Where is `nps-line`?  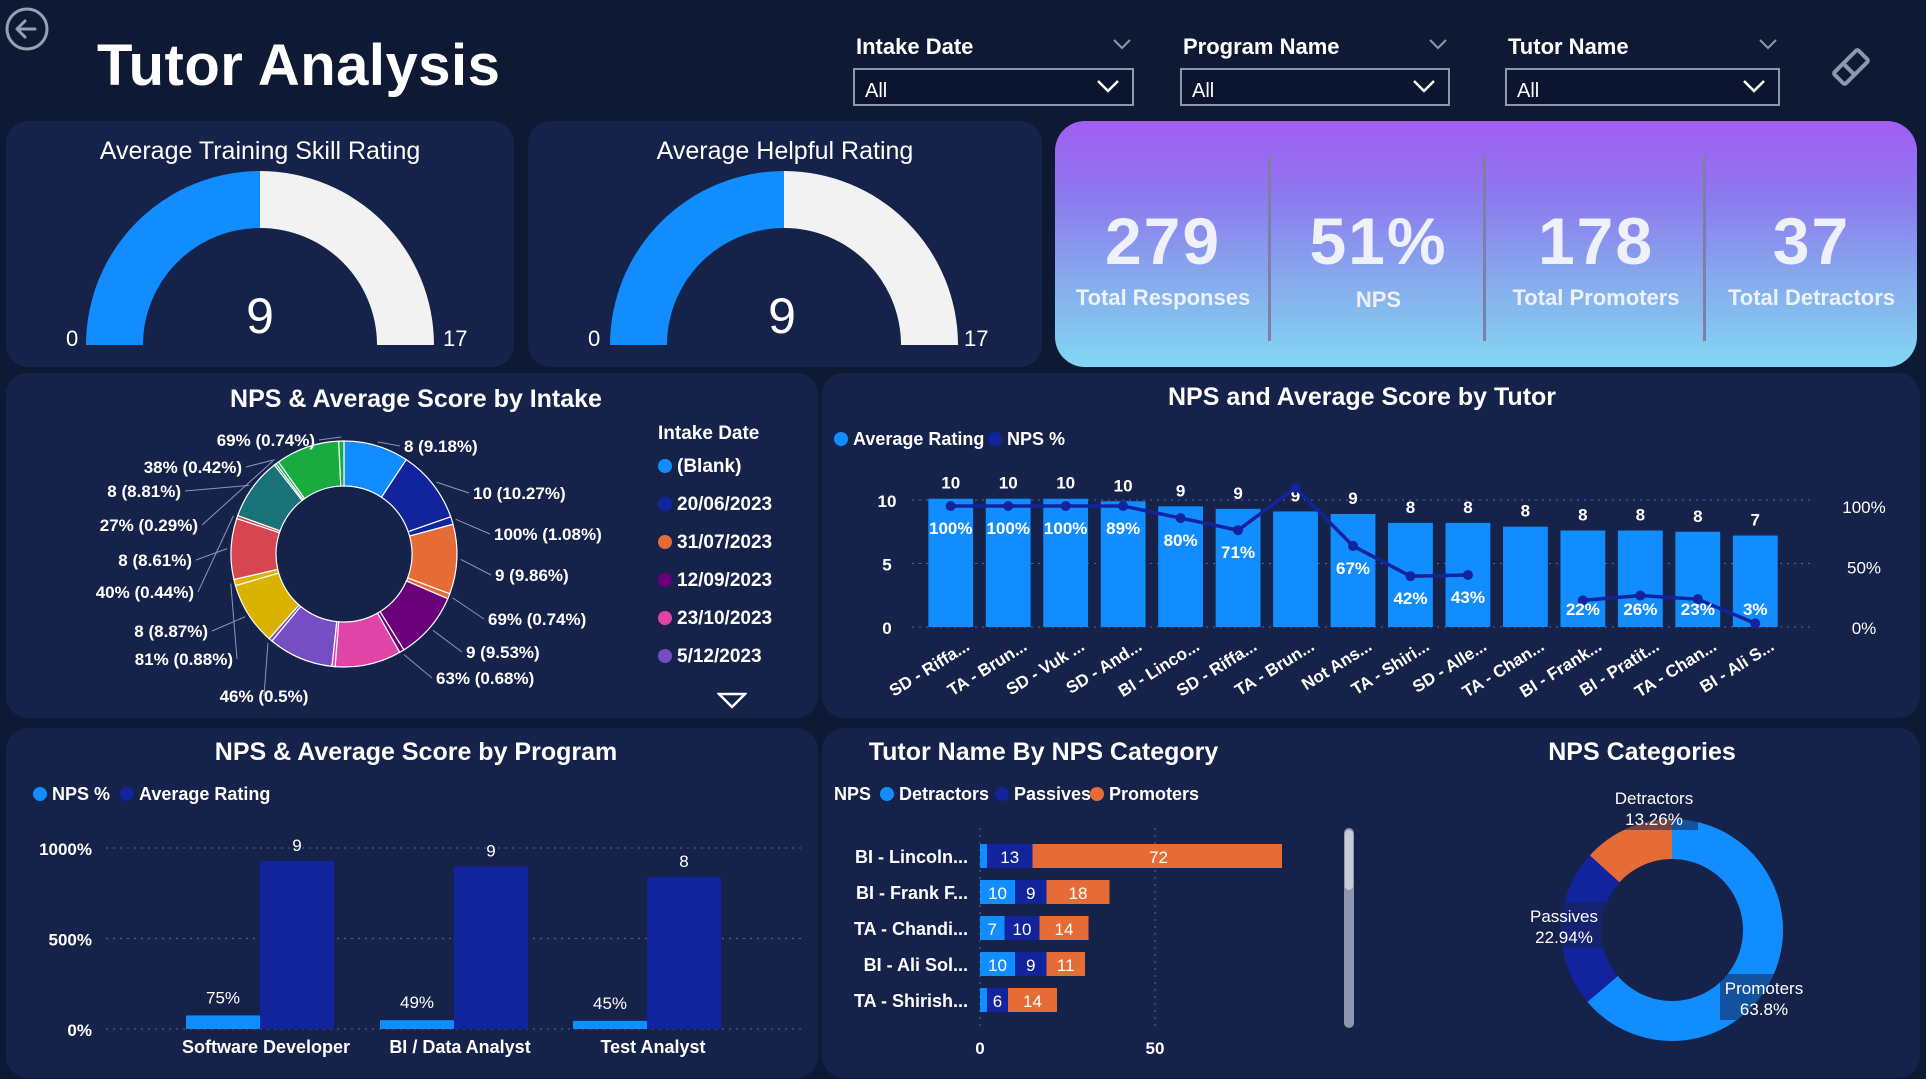
nps-line is located at coordinates (1669, 609).